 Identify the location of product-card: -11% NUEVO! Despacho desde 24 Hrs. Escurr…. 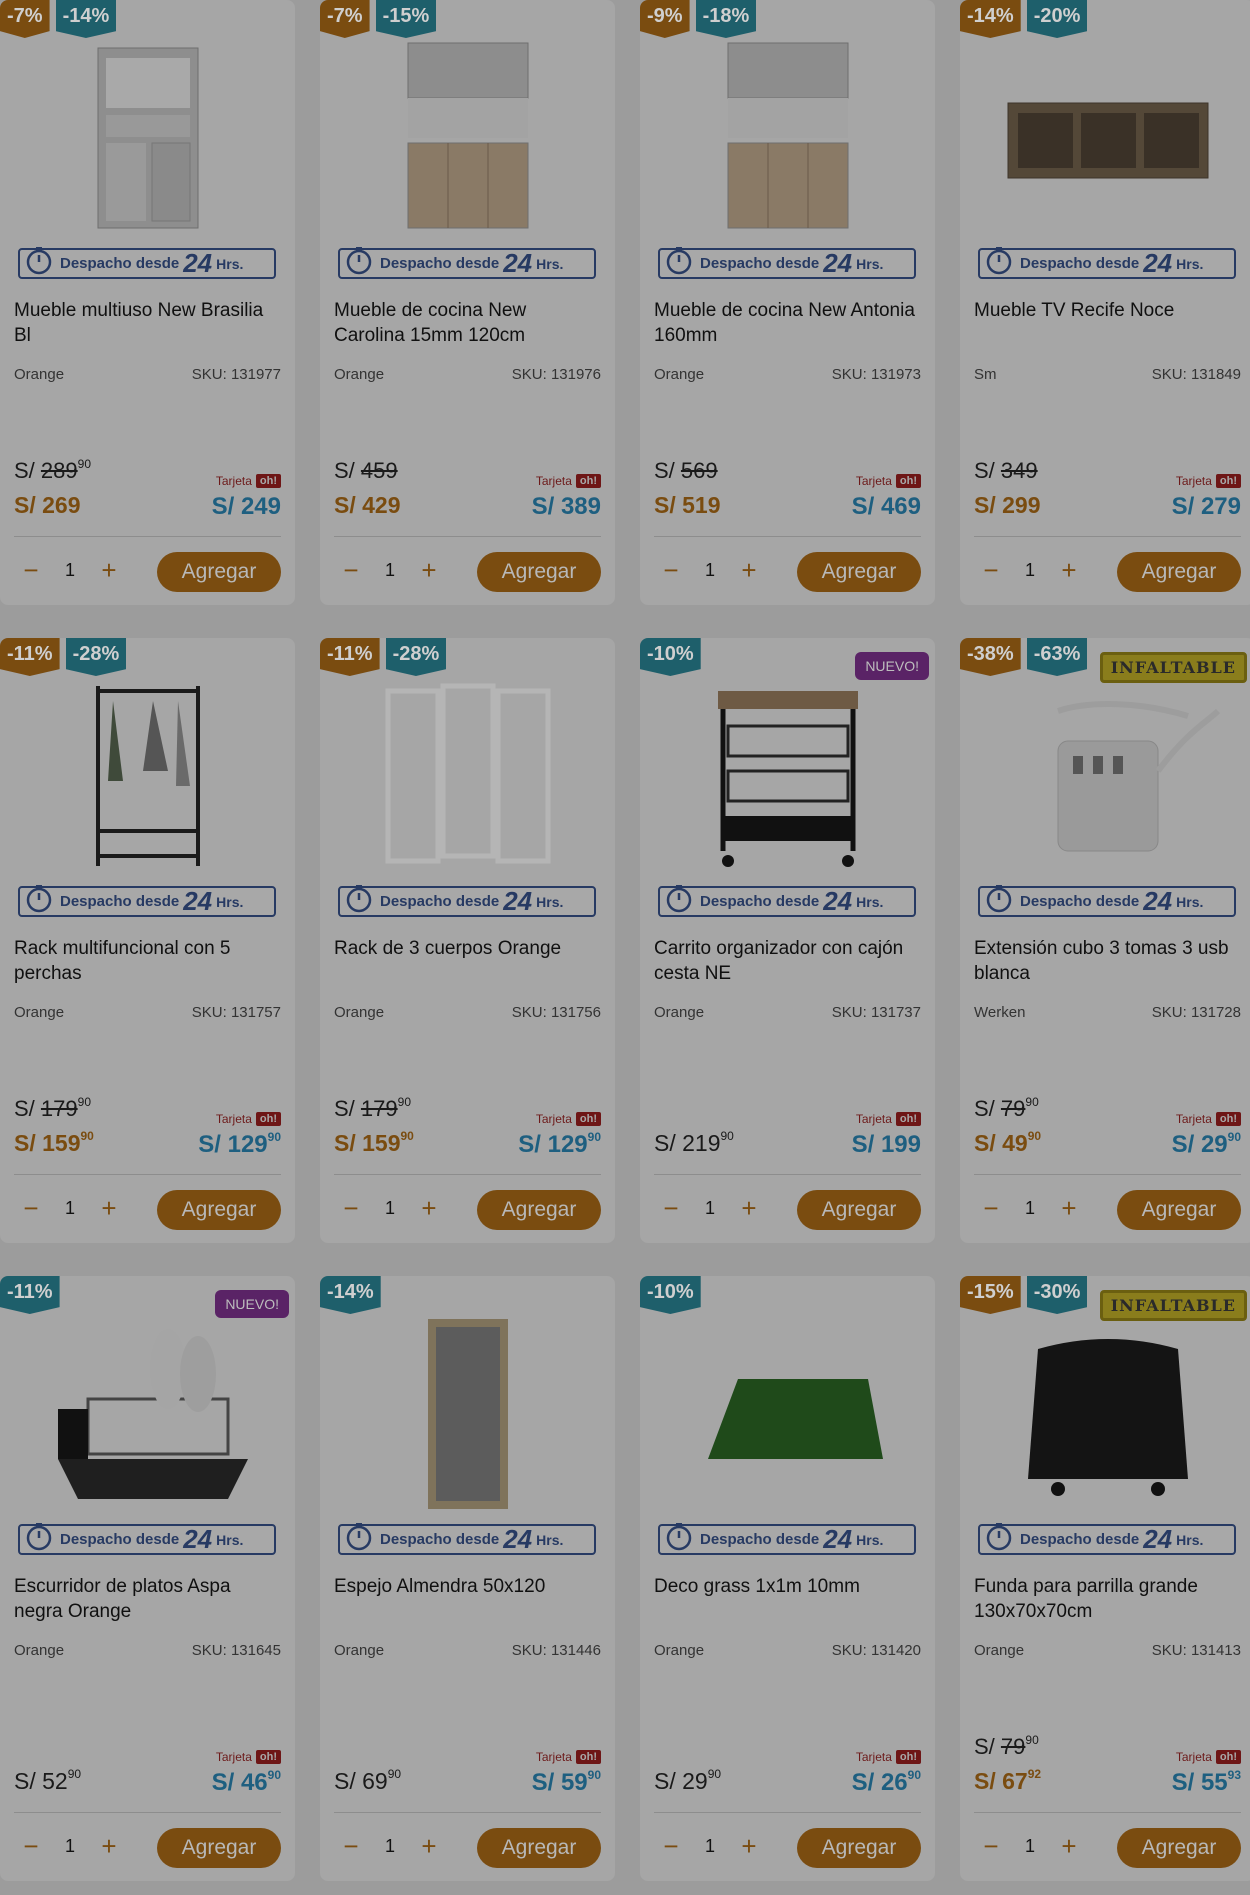
(147, 1578).